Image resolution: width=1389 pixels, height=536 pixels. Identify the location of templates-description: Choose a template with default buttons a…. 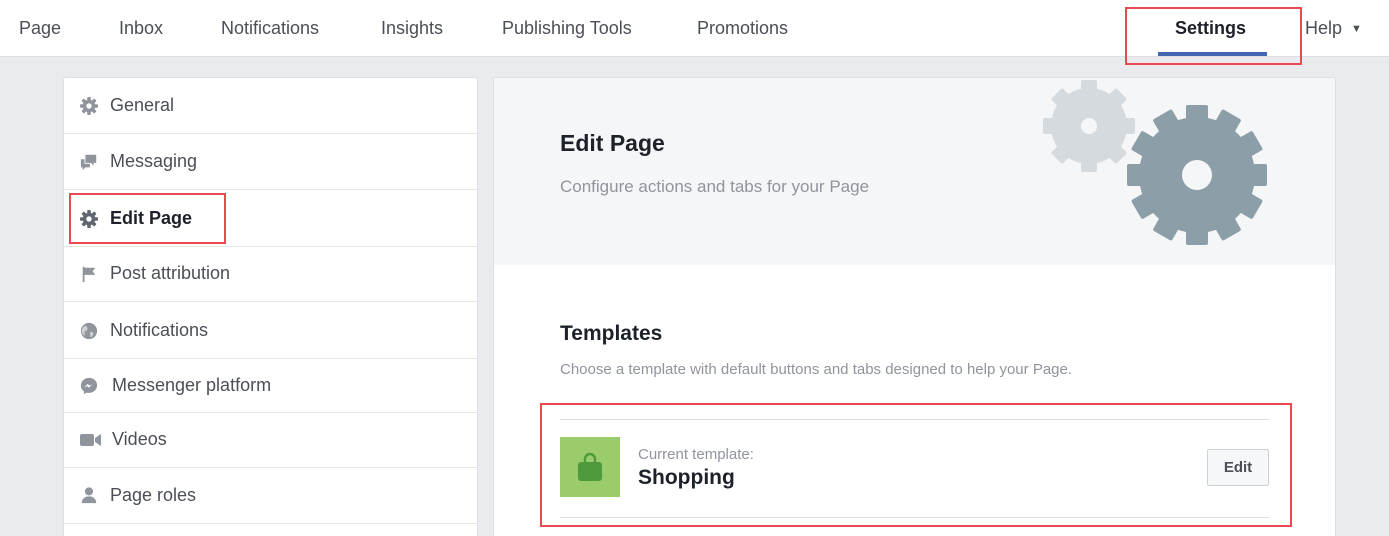
(816, 369).